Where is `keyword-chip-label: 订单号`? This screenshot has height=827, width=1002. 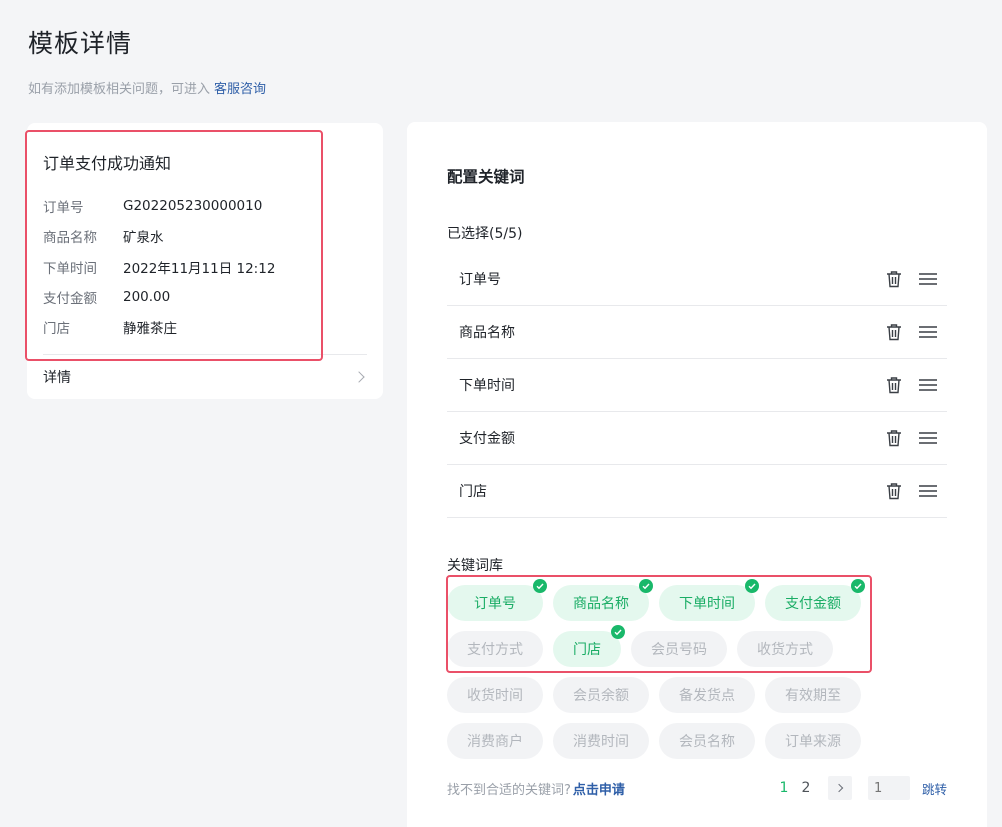
keyword-chip-label: 订单号 is located at coordinates (495, 604).